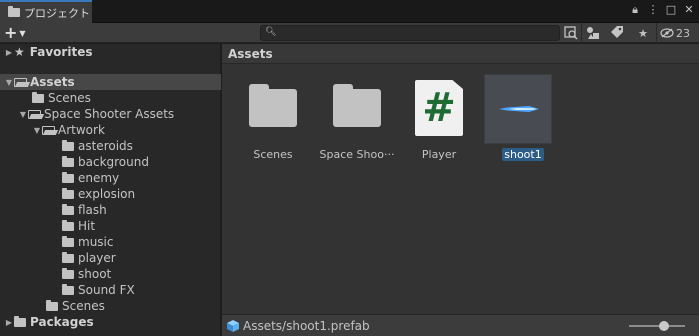 This screenshot has height=336, width=699. I want to click on laser-shot-icon, so click(519, 109).